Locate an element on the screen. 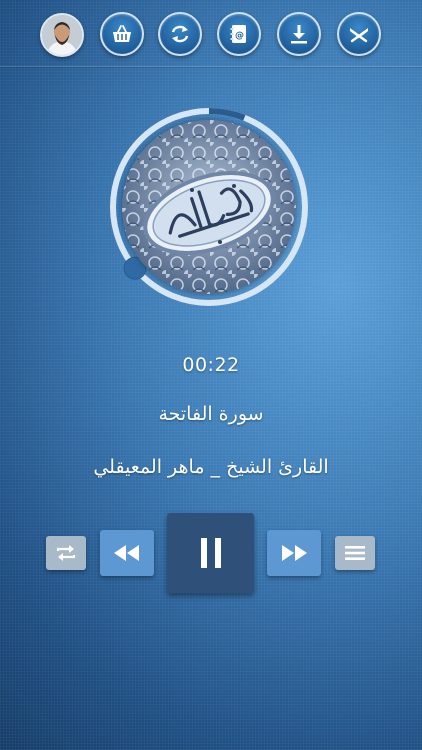 This screenshot has height=750, width=422. repeat-icon is located at coordinates (66, 553).